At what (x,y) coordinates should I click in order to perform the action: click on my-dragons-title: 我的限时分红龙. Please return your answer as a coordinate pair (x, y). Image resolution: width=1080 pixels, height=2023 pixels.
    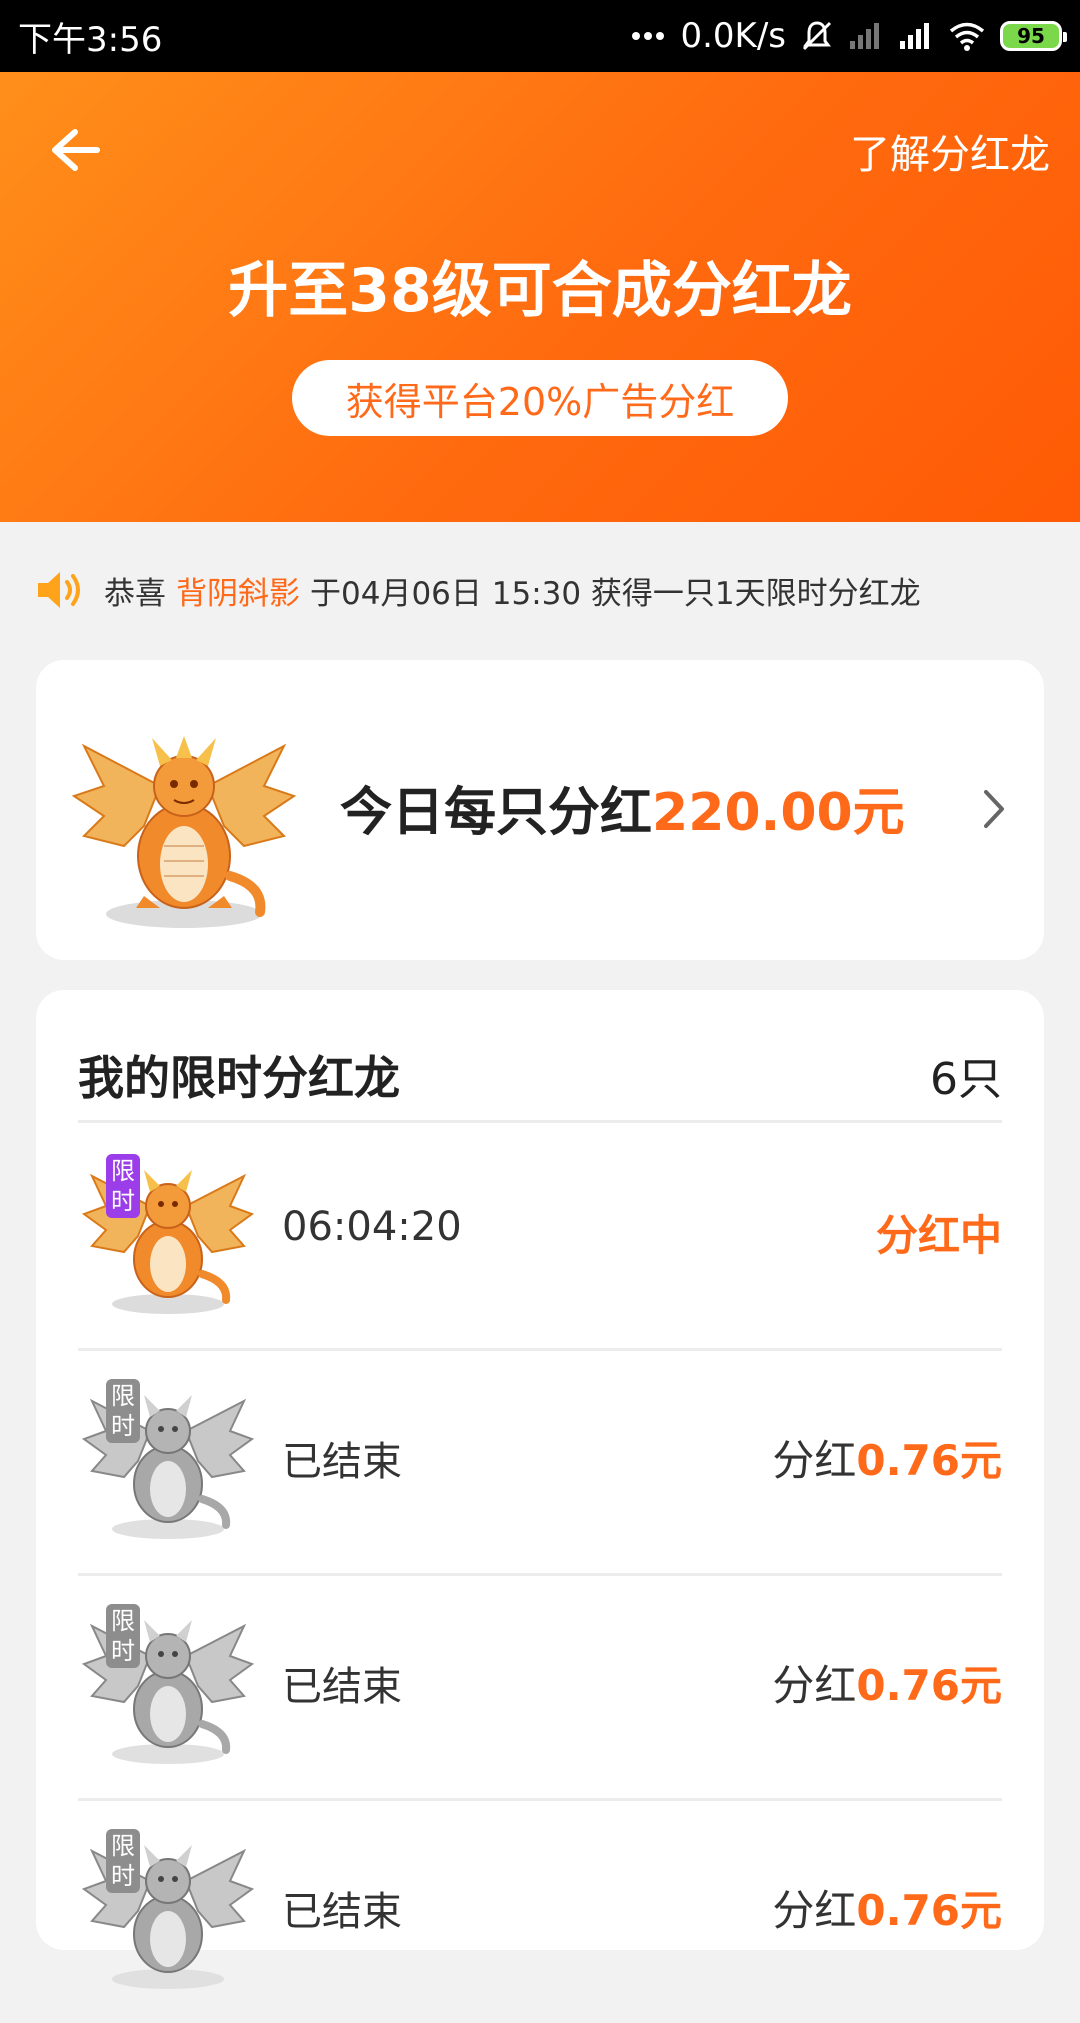
    Looking at the image, I should click on (239, 1078).